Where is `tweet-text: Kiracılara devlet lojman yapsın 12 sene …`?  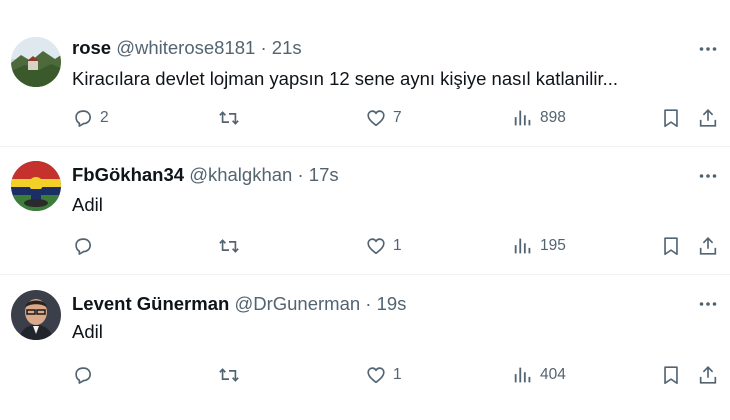 tweet-text: Kiracılara devlet lojman yapsın 12 sene … is located at coordinates (345, 78).